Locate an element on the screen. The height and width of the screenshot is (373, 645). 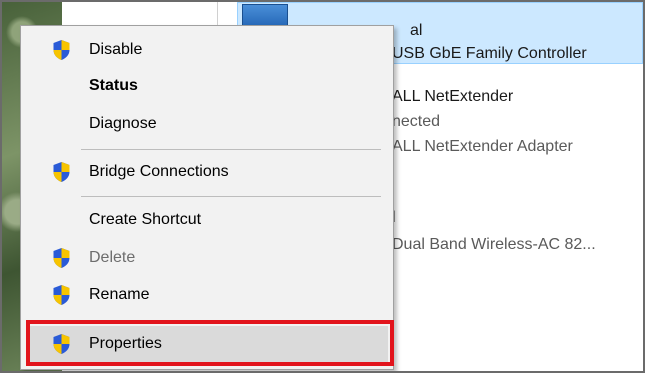
adapter-1-device: USB GbE Family Controller is located at coordinates (489, 53).